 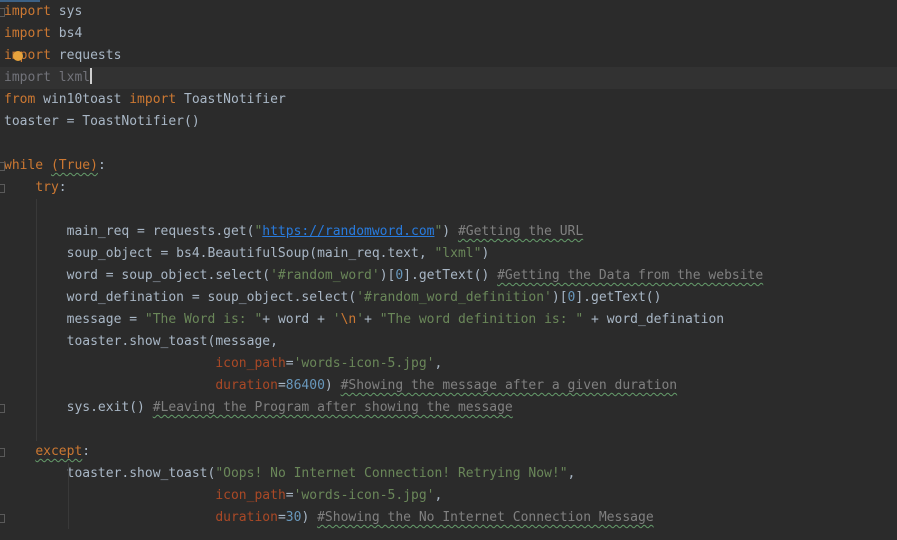 I want to click on code-token: #Getting the URL, so click(x=520, y=231).